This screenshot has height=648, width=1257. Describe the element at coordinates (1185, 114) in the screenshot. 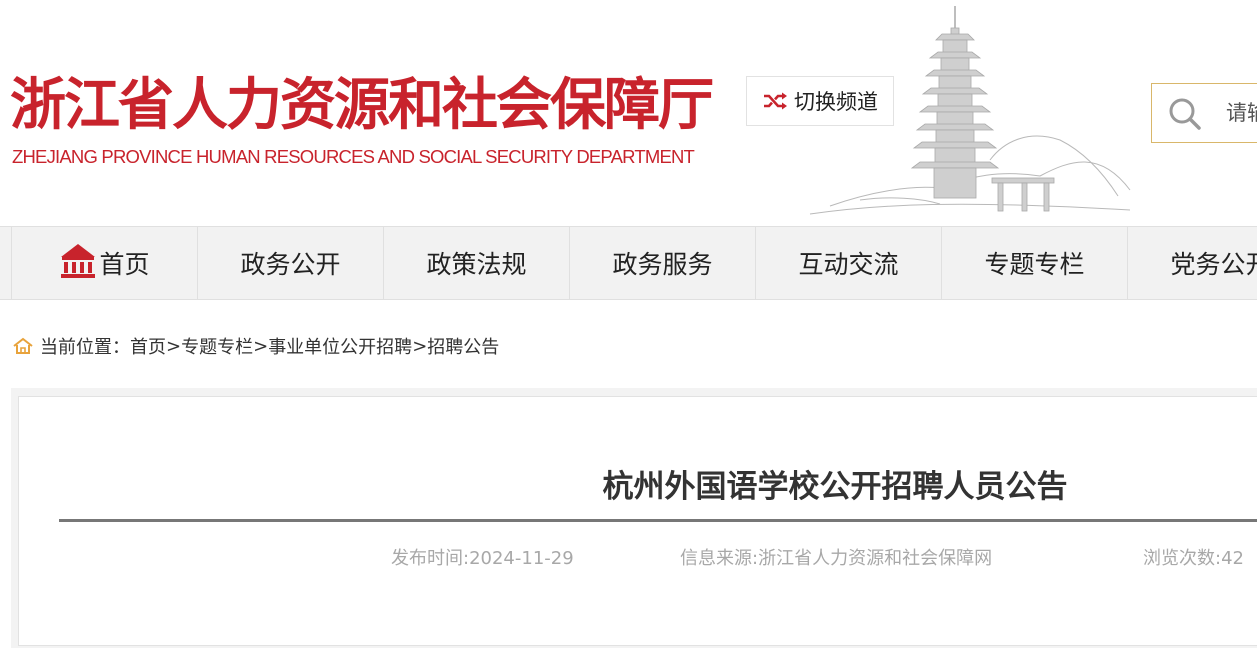

I see `search-icon` at that location.